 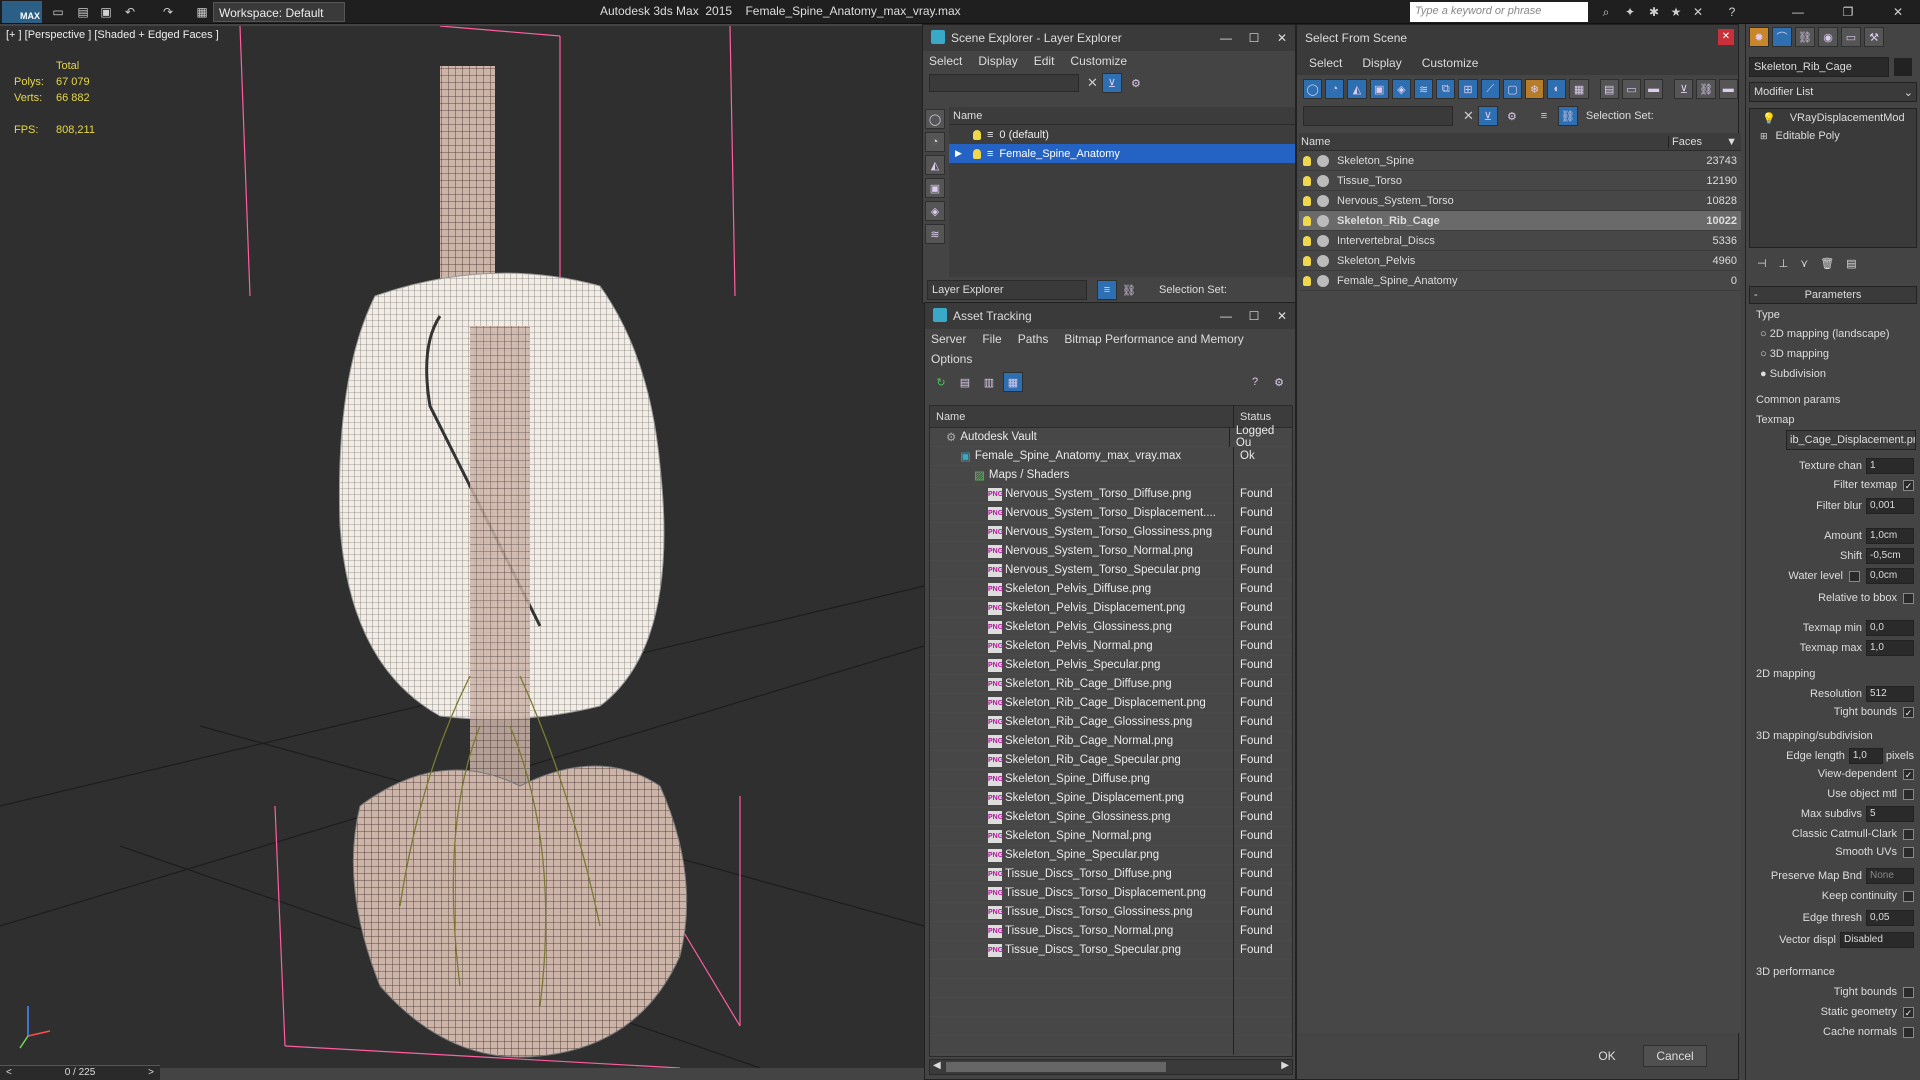 What do you see at coordinates (1890, 814) in the screenshot?
I see `max-subdivs-spinner: 5` at bounding box center [1890, 814].